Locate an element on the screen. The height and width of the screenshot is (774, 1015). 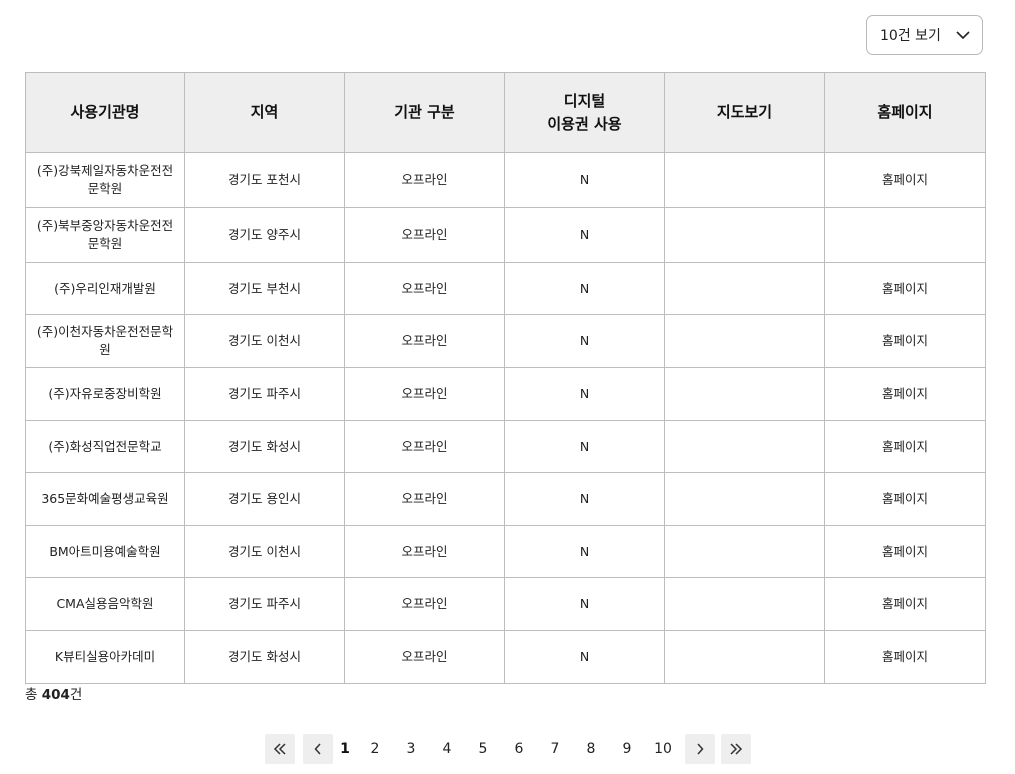
pagination: 1 2 3 4 5 6 7 8 9 10 is located at coordinates (508, 748).